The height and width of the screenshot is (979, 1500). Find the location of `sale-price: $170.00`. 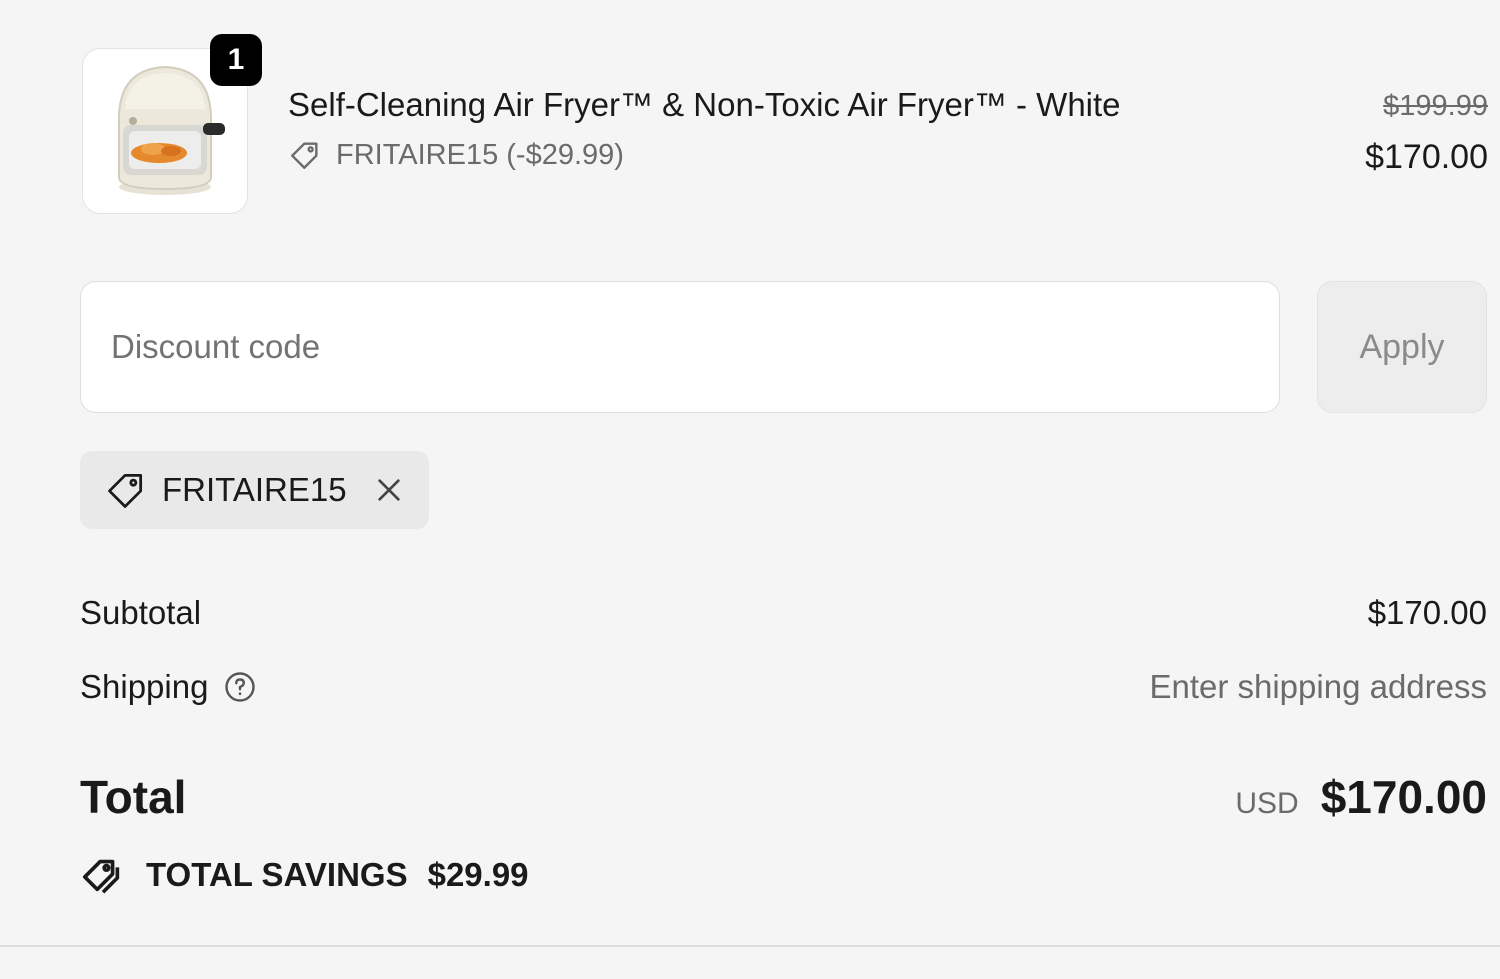

sale-price: $170.00 is located at coordinates (1426, 157).